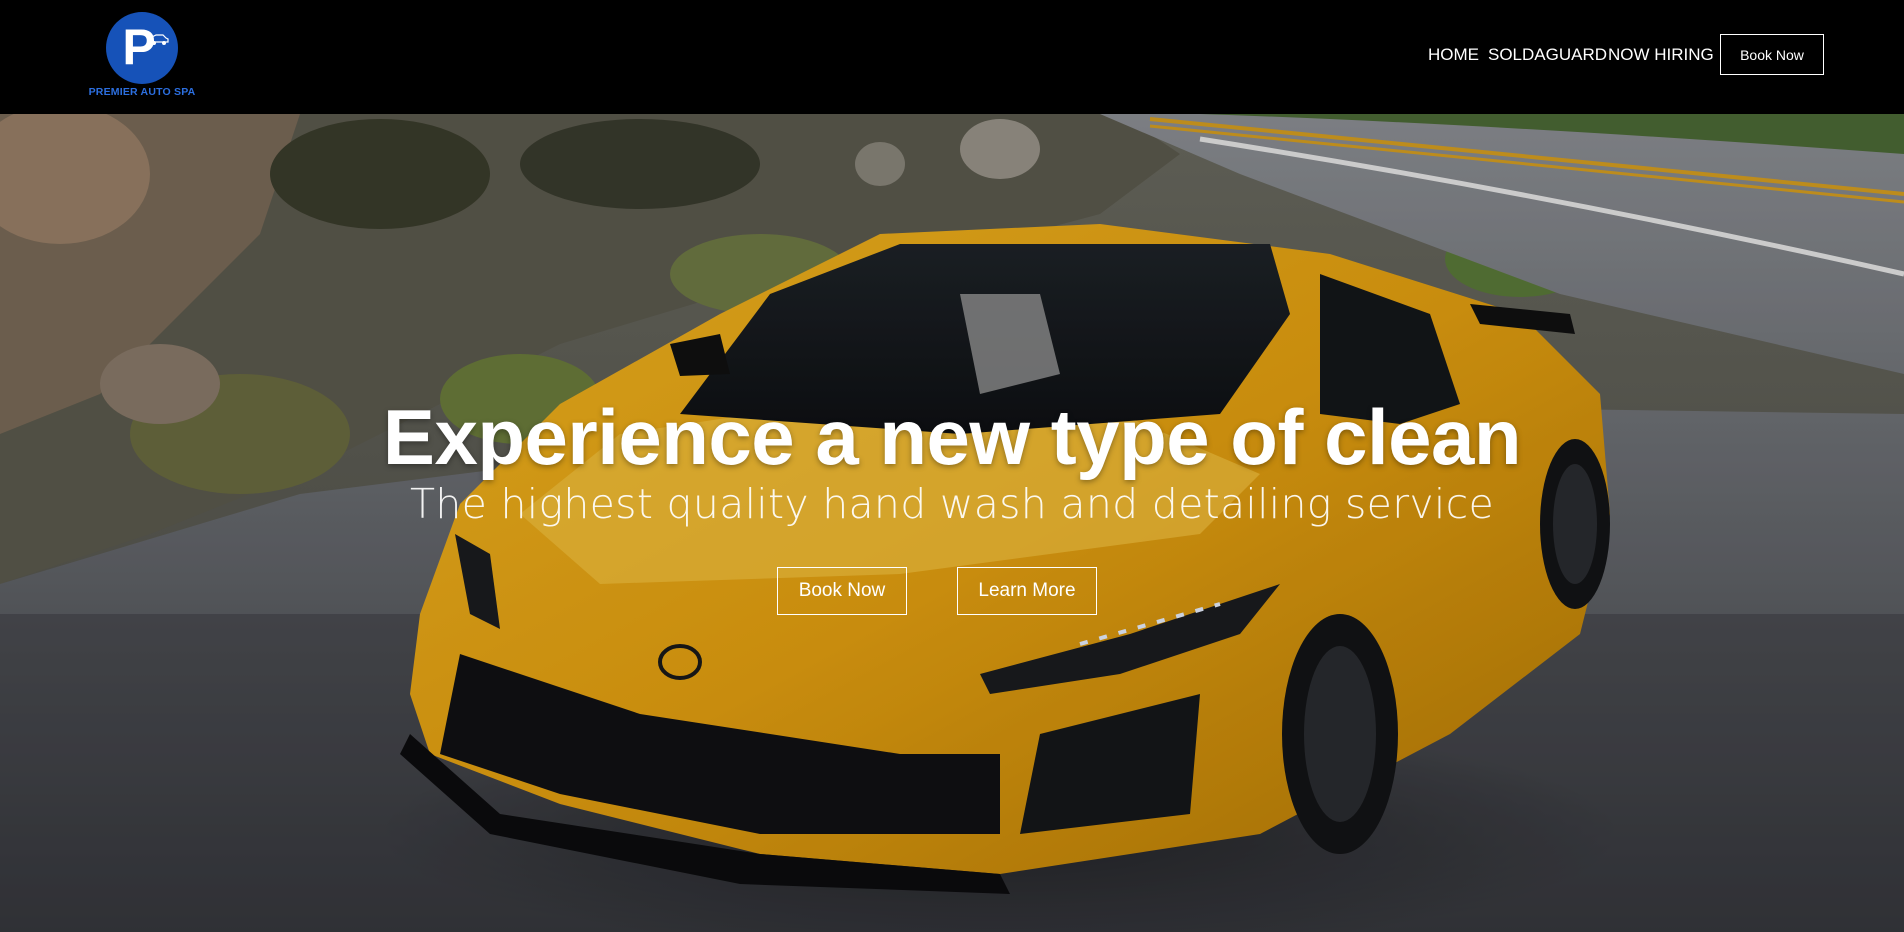 This screenshot has width=1904, height=932. I want to click on nav-book-now-button: Book Now, so click(1772, 54).